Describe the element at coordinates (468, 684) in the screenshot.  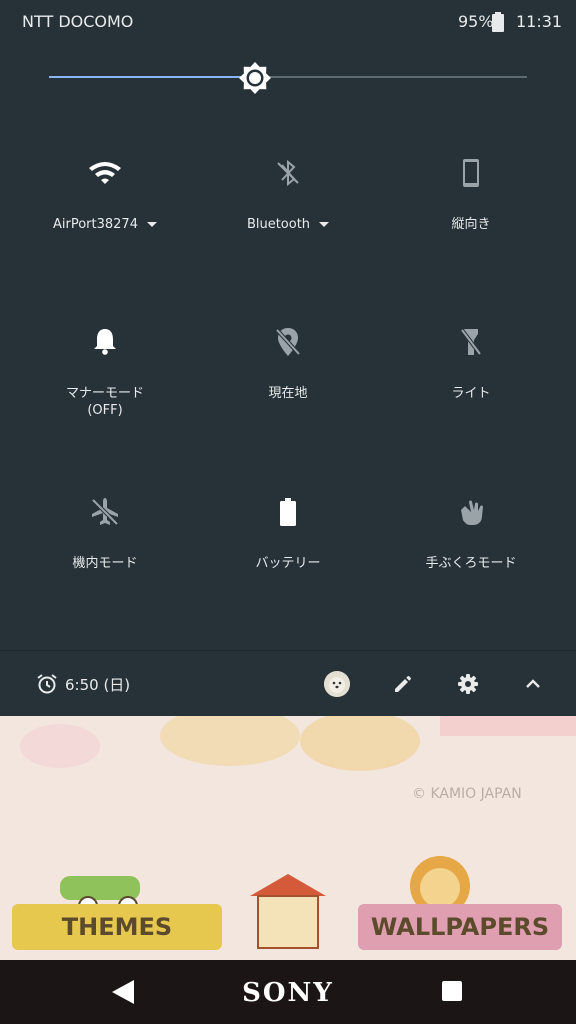
I see `settings-gear-icon` at that location.